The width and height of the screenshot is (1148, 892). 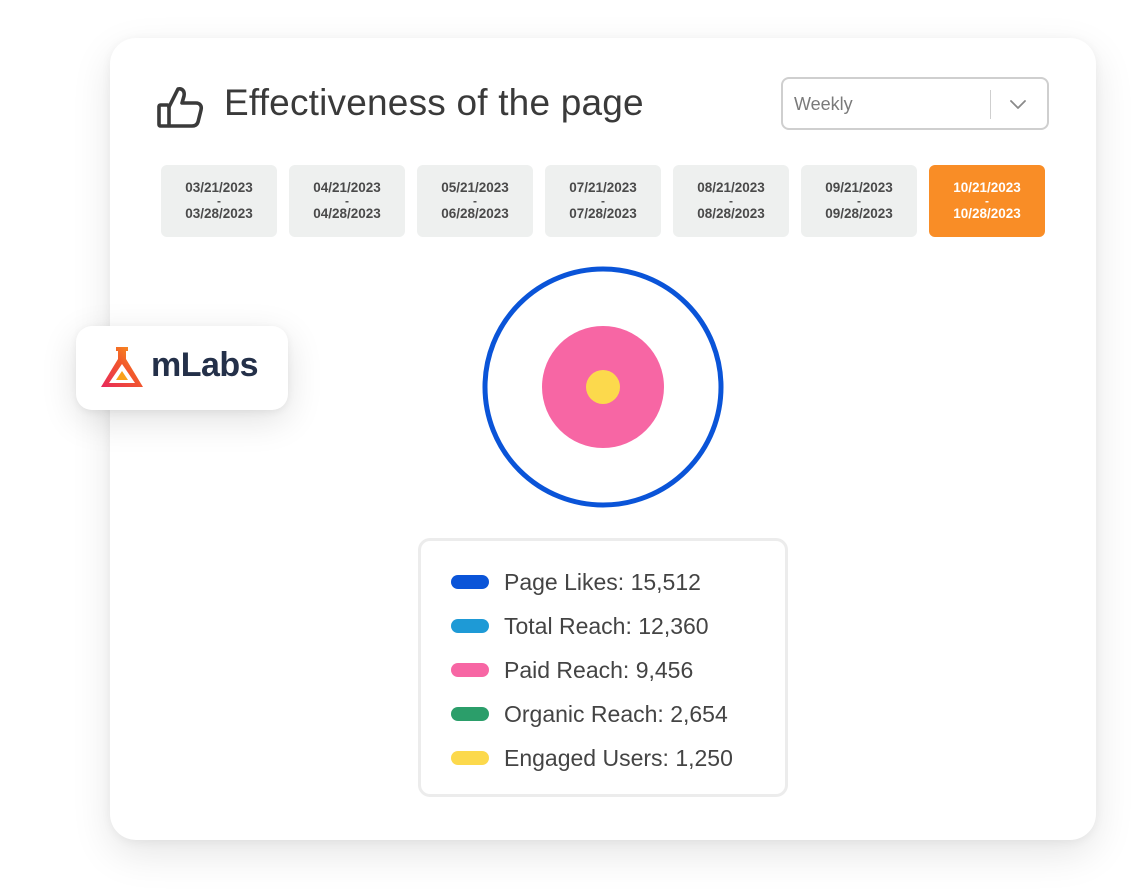 What do you see at coordinates (823, 104) in the screenshot?
I see `period-select-value: Weekly` at bounding box center [823, 104].